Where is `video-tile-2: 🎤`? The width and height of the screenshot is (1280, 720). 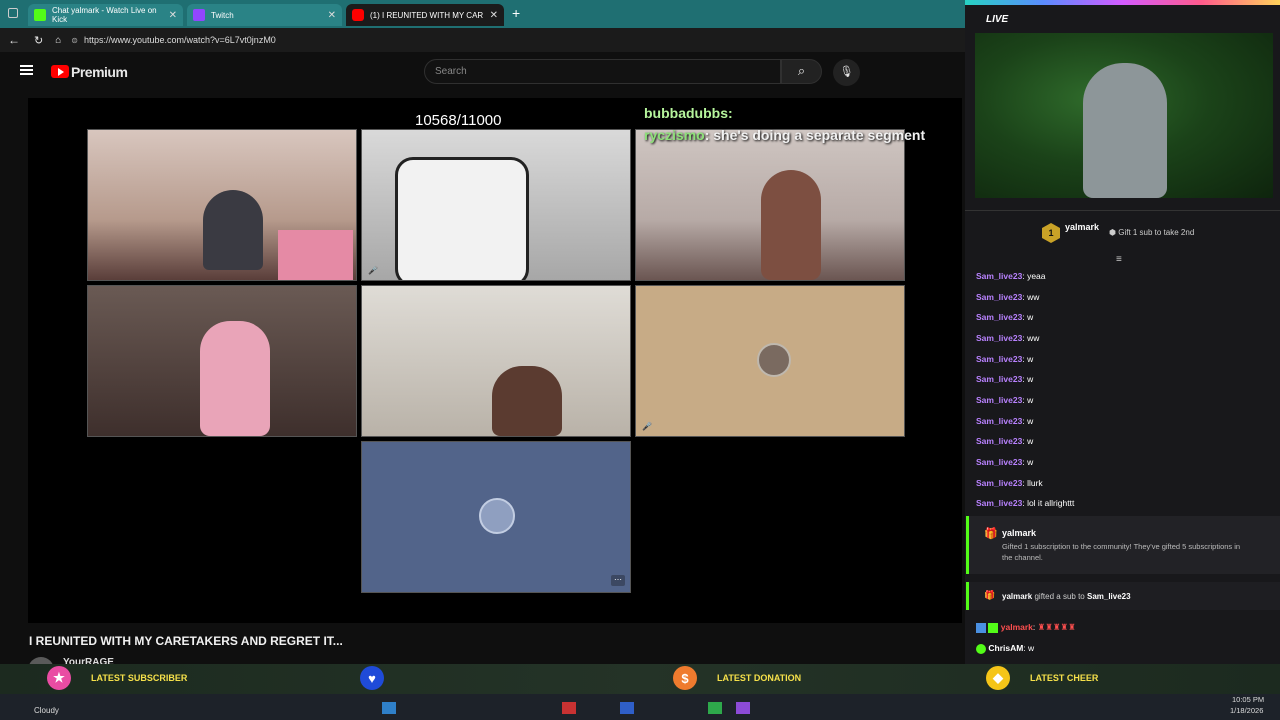
video-tile-2: 🎤 is located at coordinates (496, 205).